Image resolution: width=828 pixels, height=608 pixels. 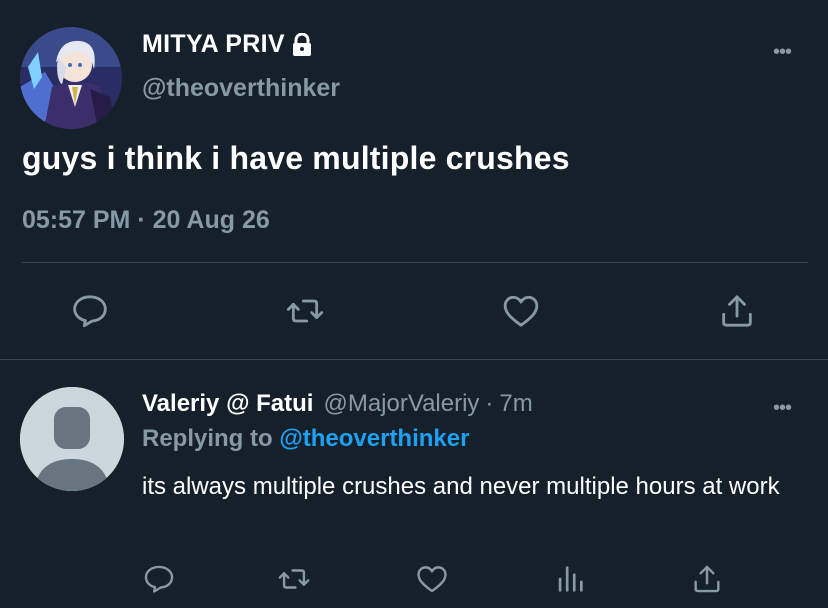 I want to click on reply-header: Valeriy @ Fatui @MajorValeriy · 7m, so click(x=337, y=404).